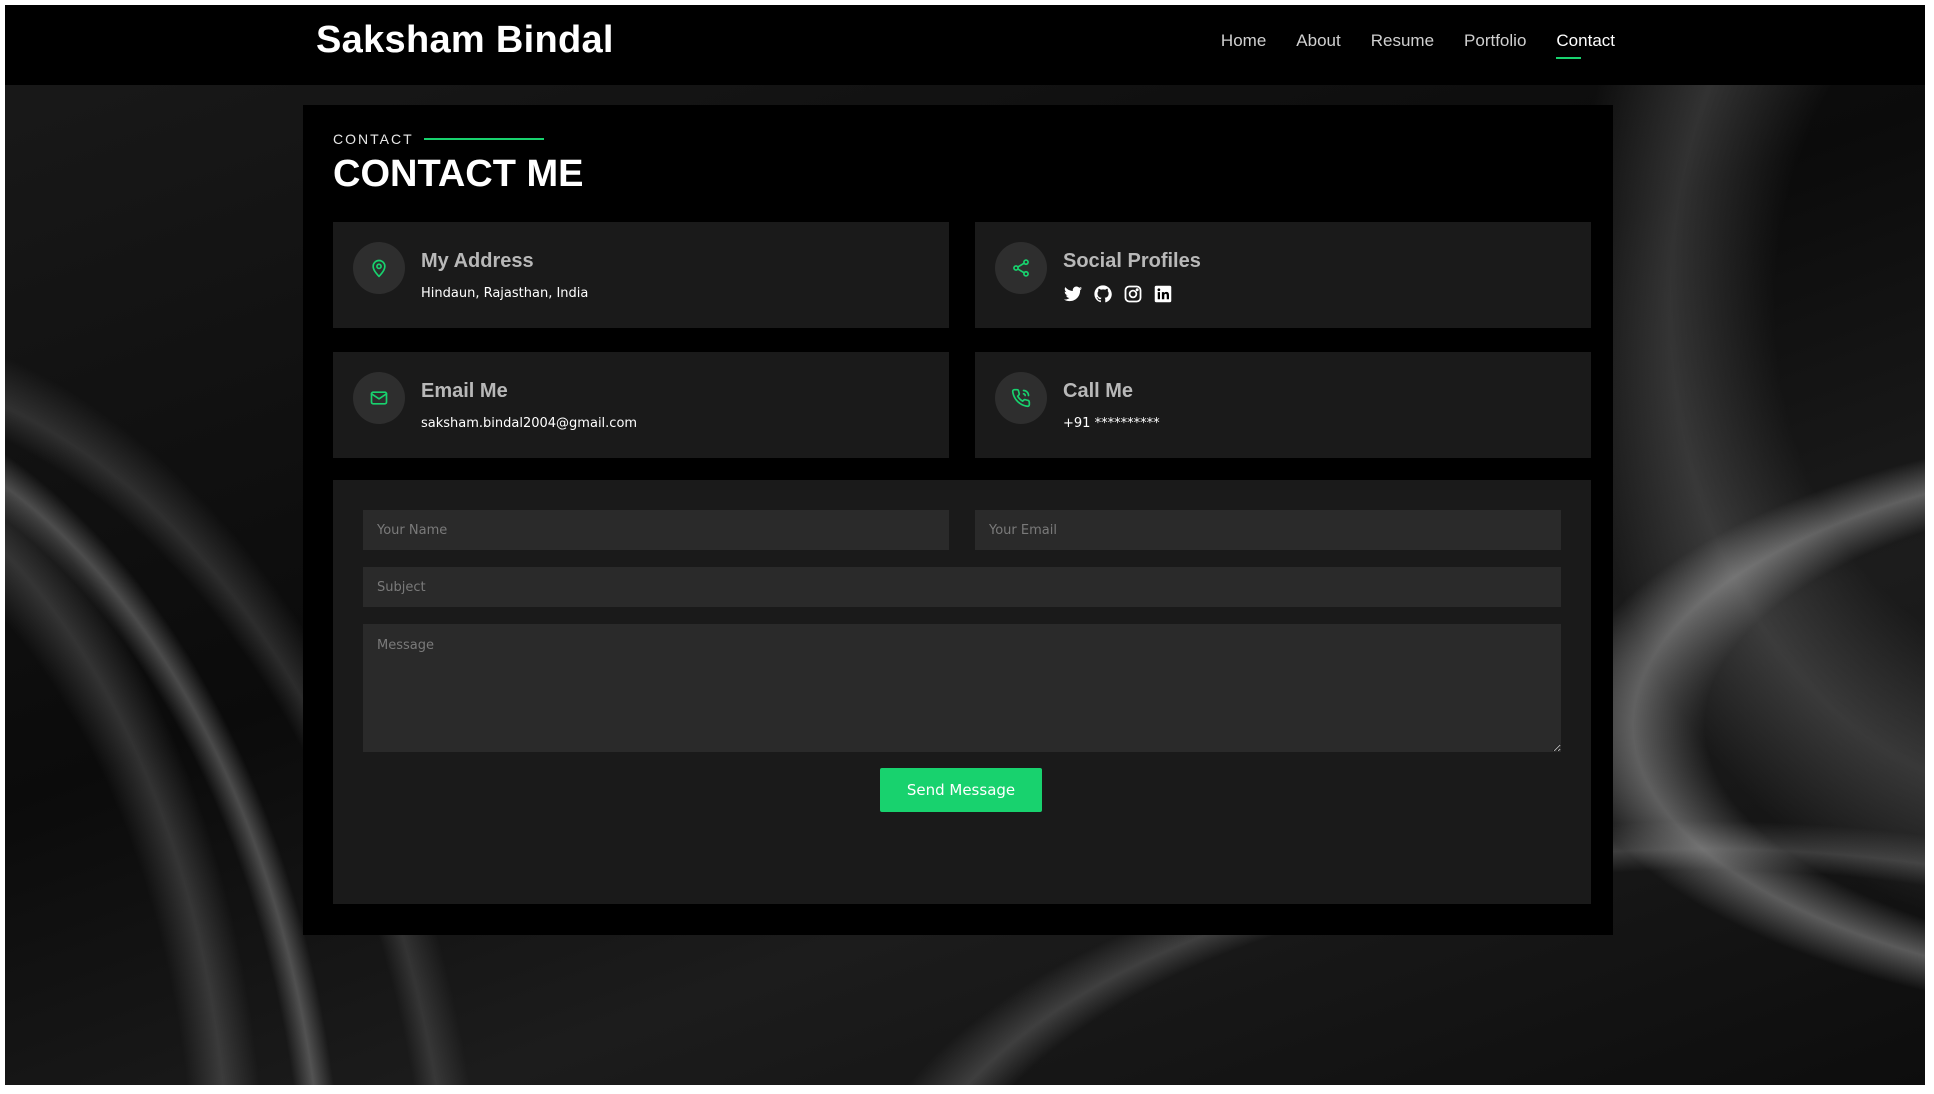  Describe the element at coordinates (1098, 391) in the screenshot. I see `call-title: Call Me` at that location.